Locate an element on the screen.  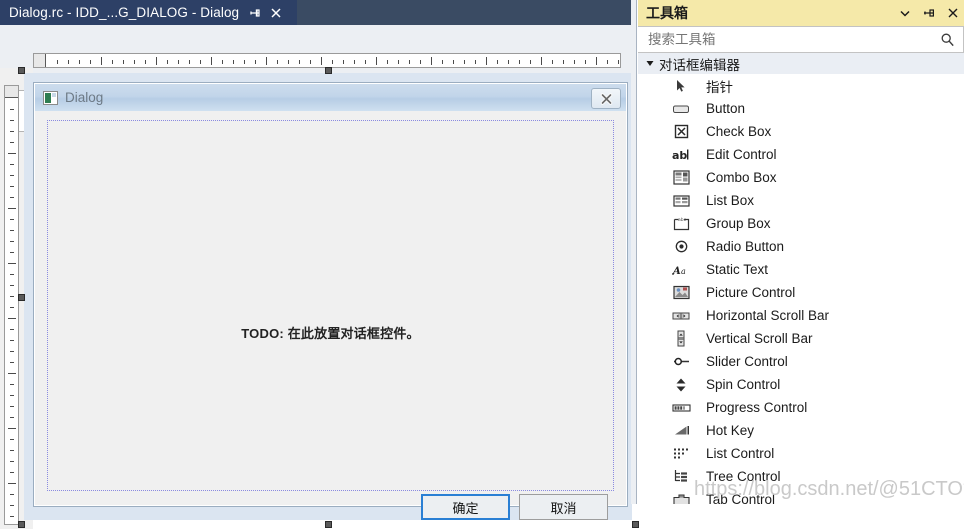
list-box-icon is located at coordinates (681, 201).